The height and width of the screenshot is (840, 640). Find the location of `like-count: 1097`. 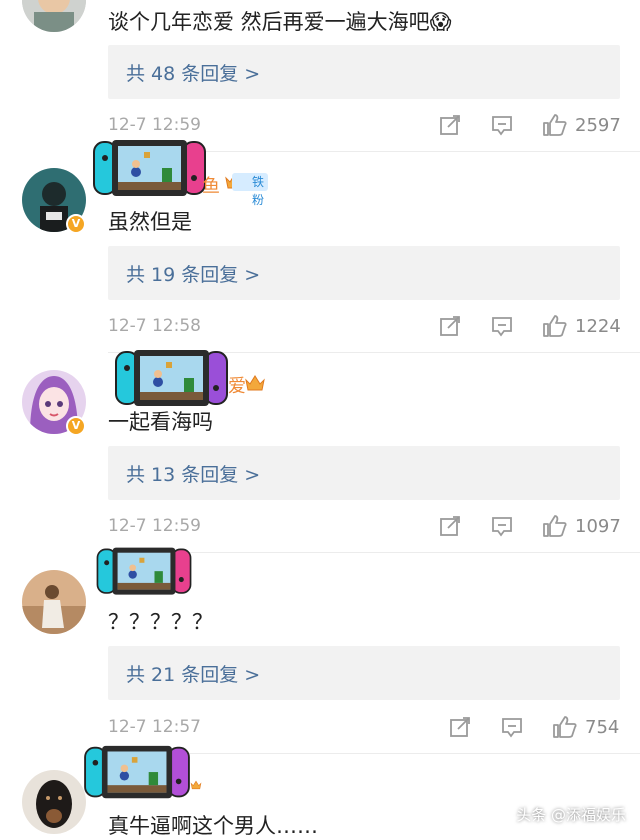

like-count: 1097 is located at coordinates (598, 526).